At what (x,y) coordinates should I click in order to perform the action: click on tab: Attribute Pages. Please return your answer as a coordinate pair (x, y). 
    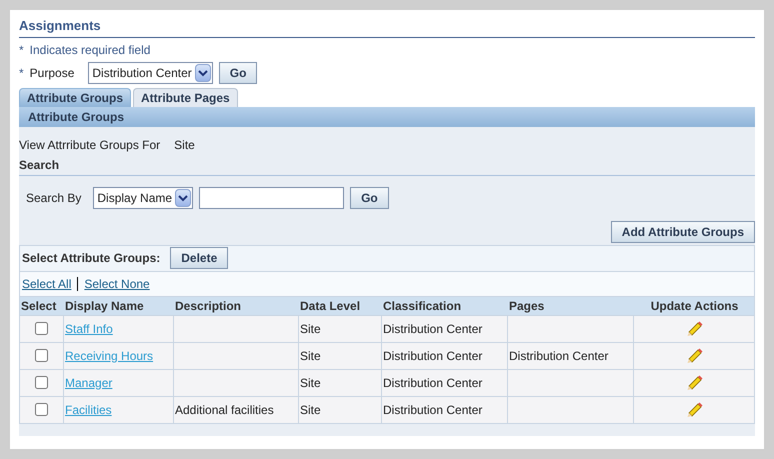
    Looking at the image, I should click on (185, 97).